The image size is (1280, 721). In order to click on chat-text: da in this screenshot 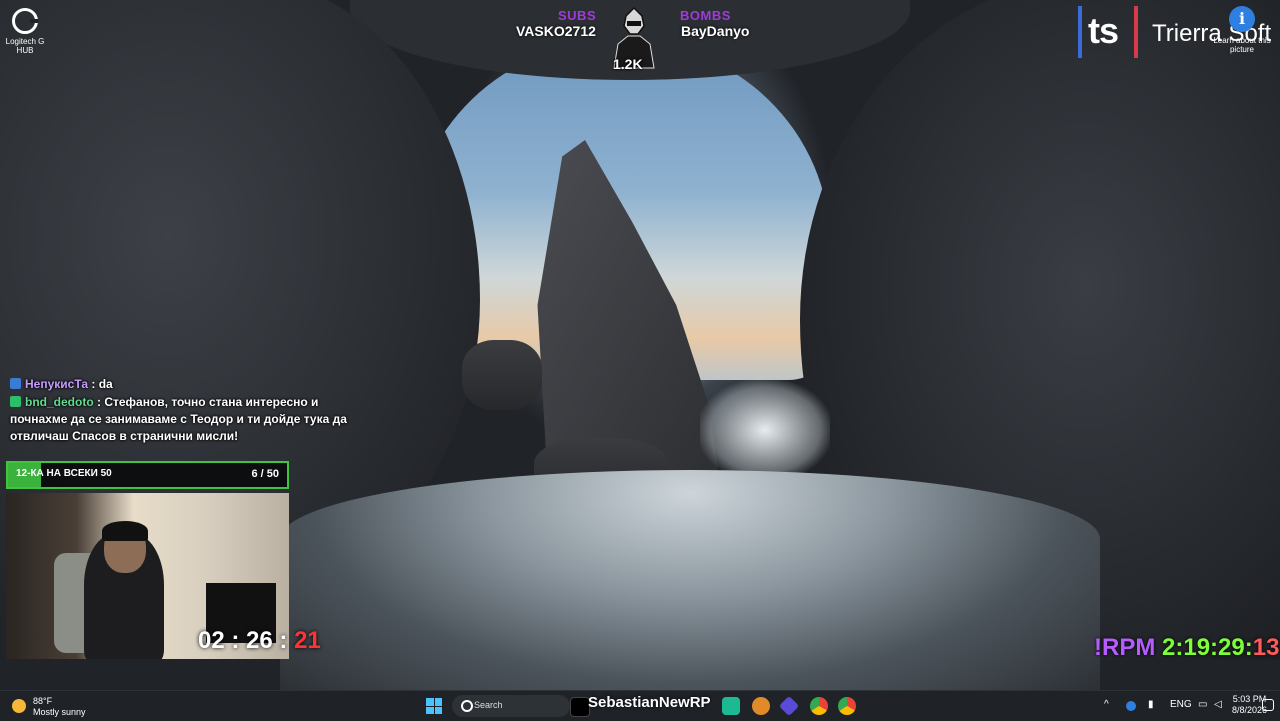, I will do `click(105, 384)`.